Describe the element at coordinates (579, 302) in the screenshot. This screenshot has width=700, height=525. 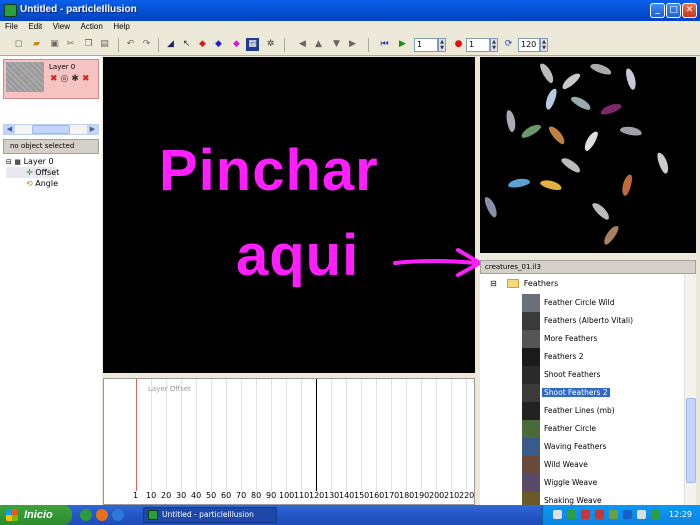
I see `item-label: Feather Circle Wild` at that location.